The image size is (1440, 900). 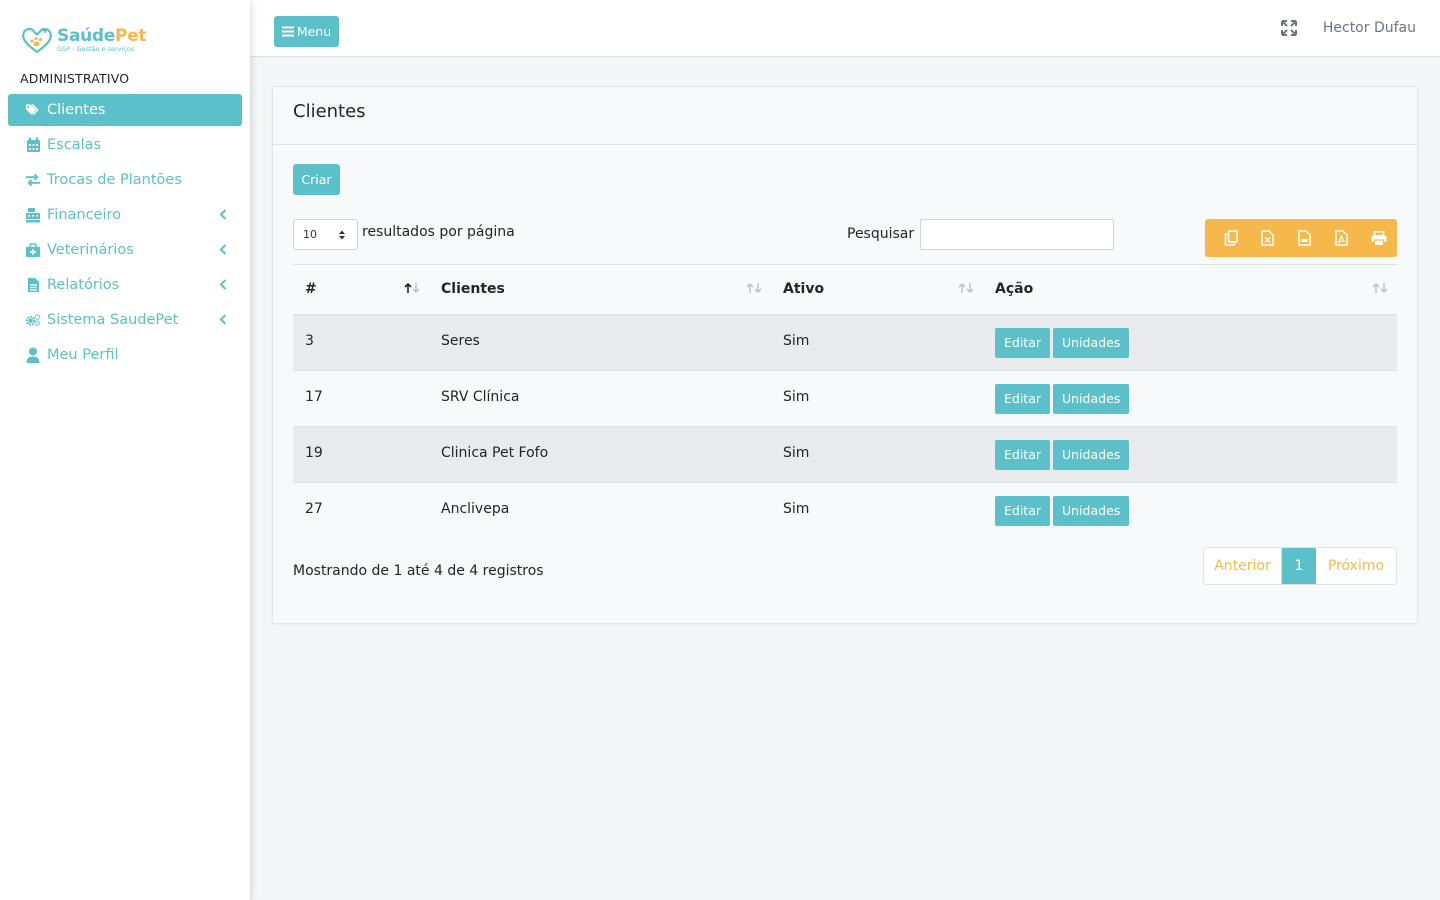 I want to click on pagination: Anterior 1 Próximo, so click(x=1300, y=566).